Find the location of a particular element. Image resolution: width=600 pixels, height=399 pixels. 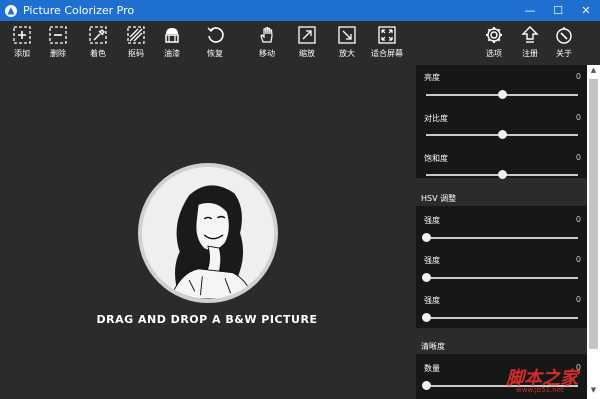

hand-icon is located at coordinates (266, 34).